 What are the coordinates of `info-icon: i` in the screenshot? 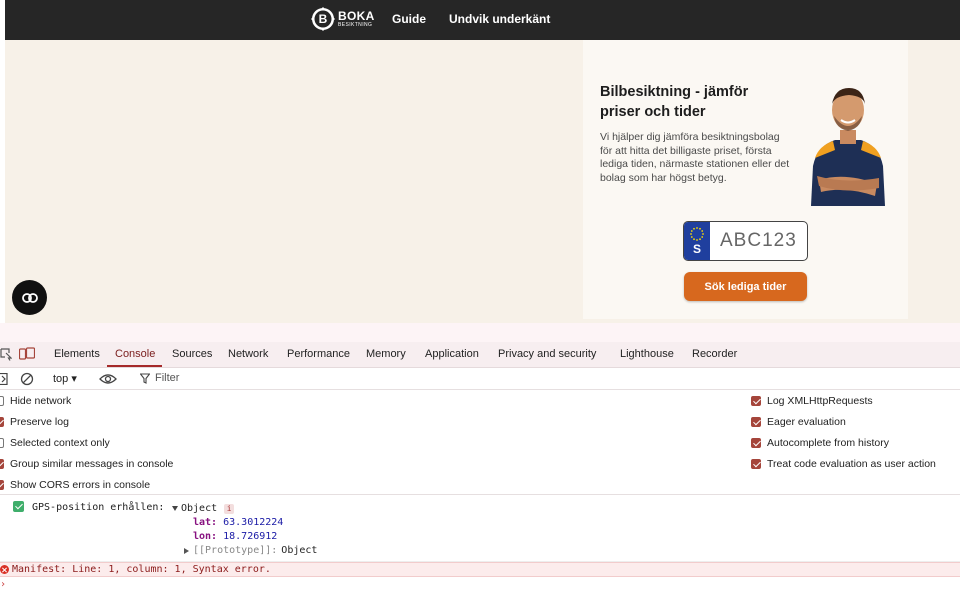 It's located at (229, 508).